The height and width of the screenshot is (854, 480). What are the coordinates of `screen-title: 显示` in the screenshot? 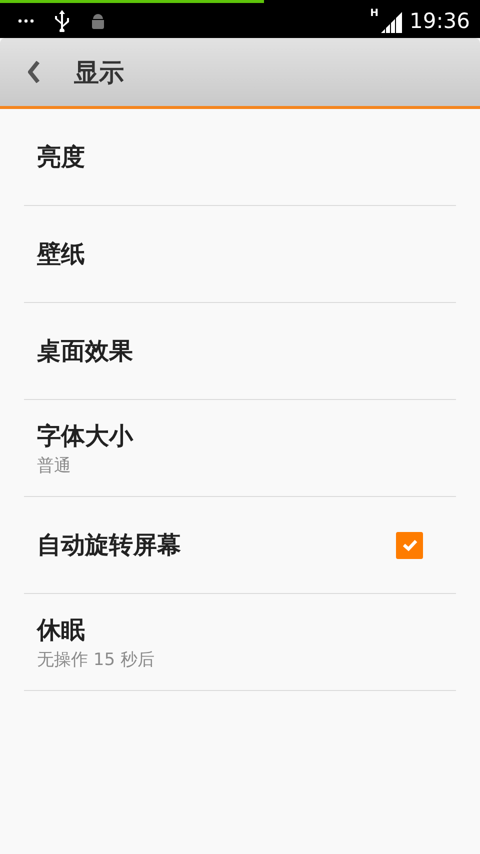 It's located at (99, 72).